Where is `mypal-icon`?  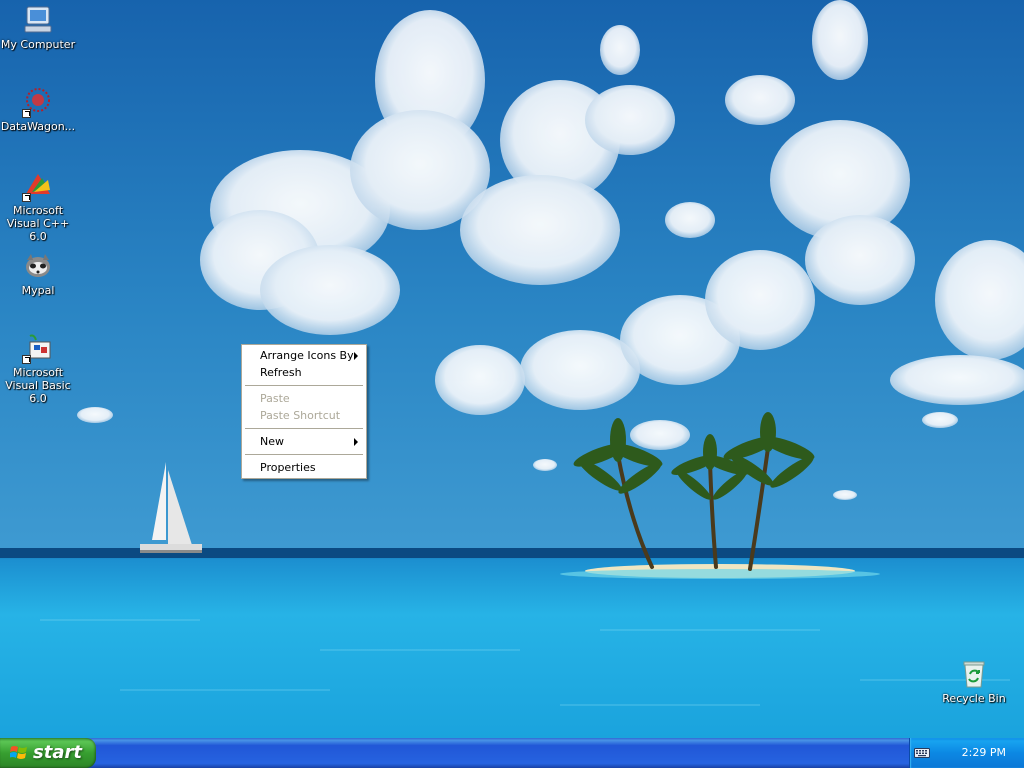
mypal-icon is located at coordinates (38, 266).